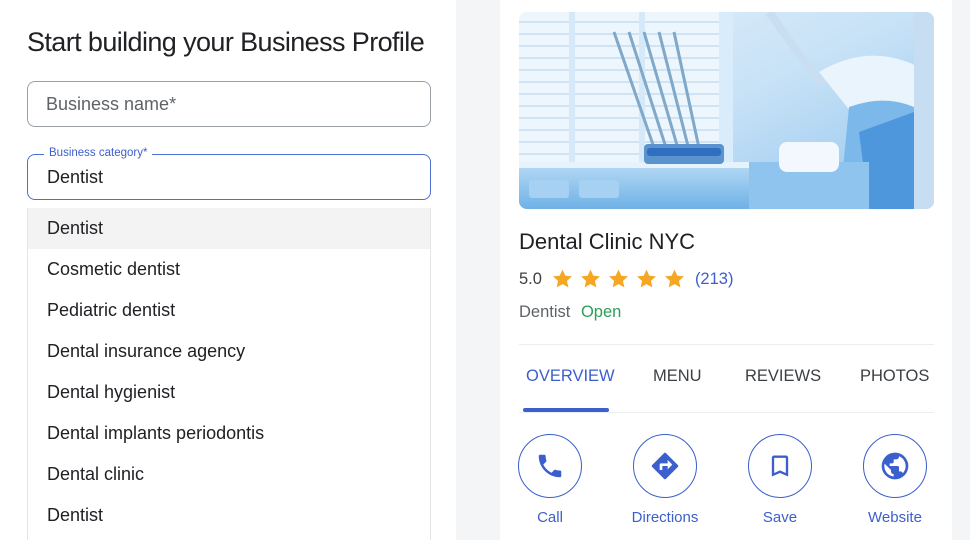 Image resolution: width=970 pixels, height=540 pixels. I want to click on suggestion-dental-insurance-agency: Dental insurance agency, so click(229, 351).